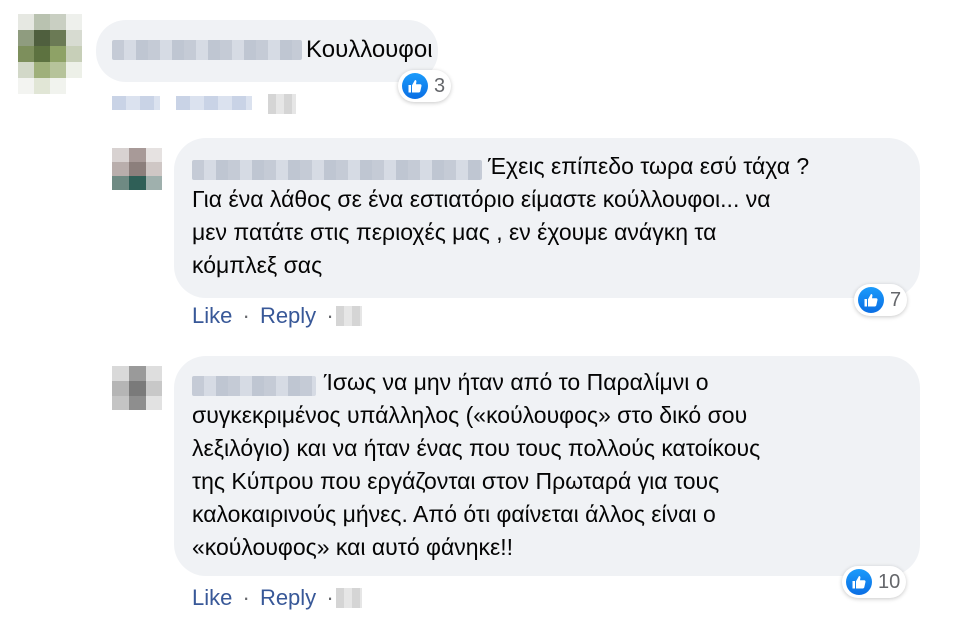 This screenshot has height=624, width=980. Describe the element at coordinates (896, 299) in the screenshot. I see `reaction-count: 7` at that location.